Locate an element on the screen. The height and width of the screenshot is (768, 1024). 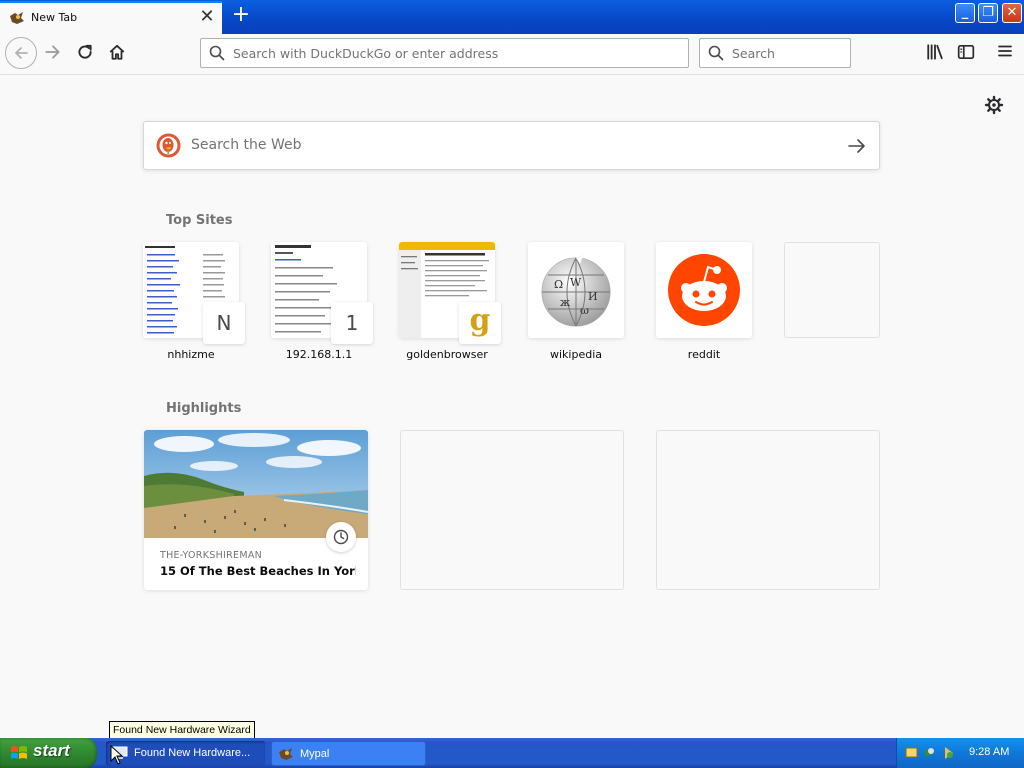
search-bar-placeholder: Search is located at coordinates (753, 53).